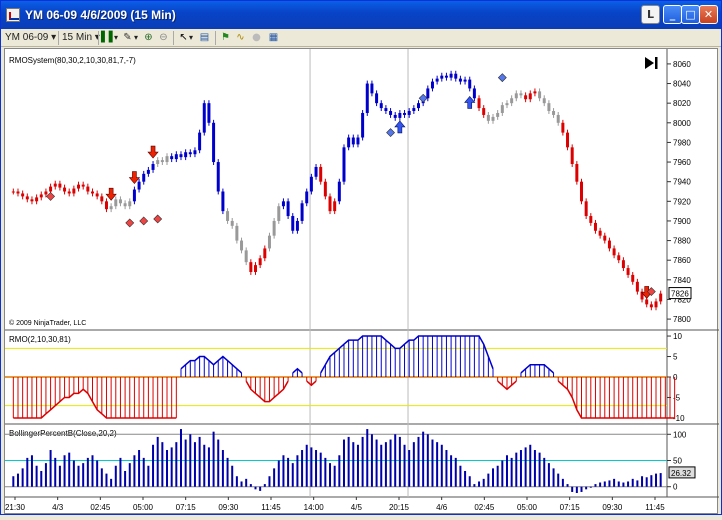  I want to click on indicator-icon: ∿, so click(240, 38).